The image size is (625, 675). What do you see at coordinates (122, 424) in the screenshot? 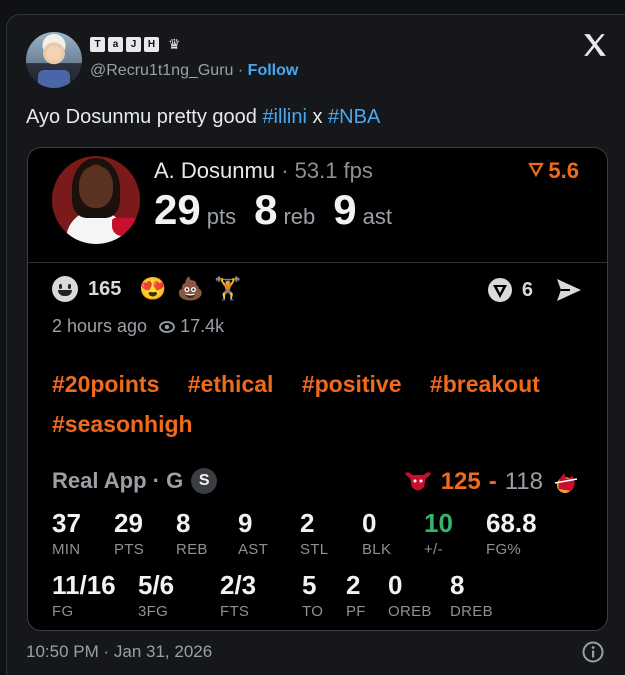
I see `hashtag-seasonhigh: #seasonhigh` at bounding box center [122, 424].